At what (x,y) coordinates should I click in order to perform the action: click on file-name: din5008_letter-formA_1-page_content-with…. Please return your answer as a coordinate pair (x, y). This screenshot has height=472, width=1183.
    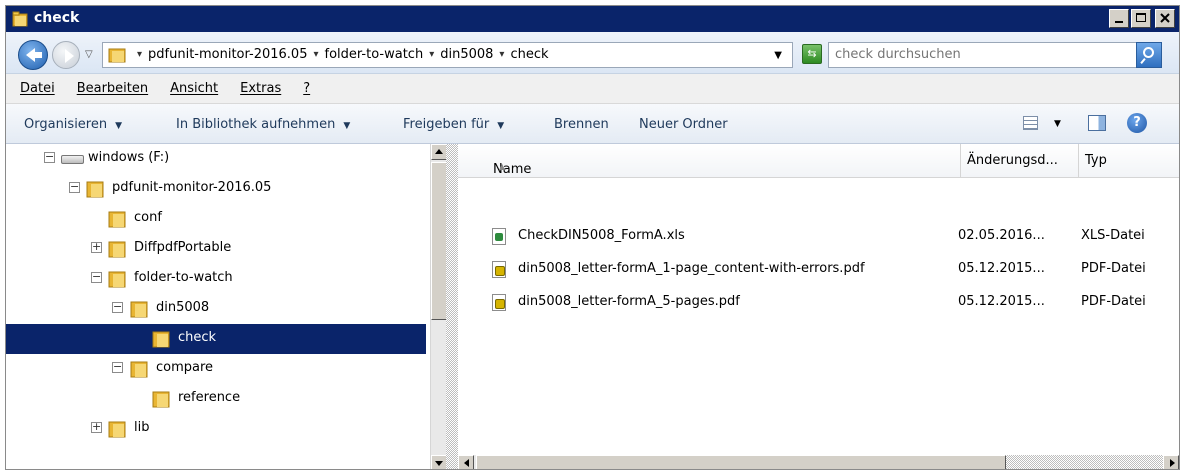
    Looking at the image, I should click on (691, 268).